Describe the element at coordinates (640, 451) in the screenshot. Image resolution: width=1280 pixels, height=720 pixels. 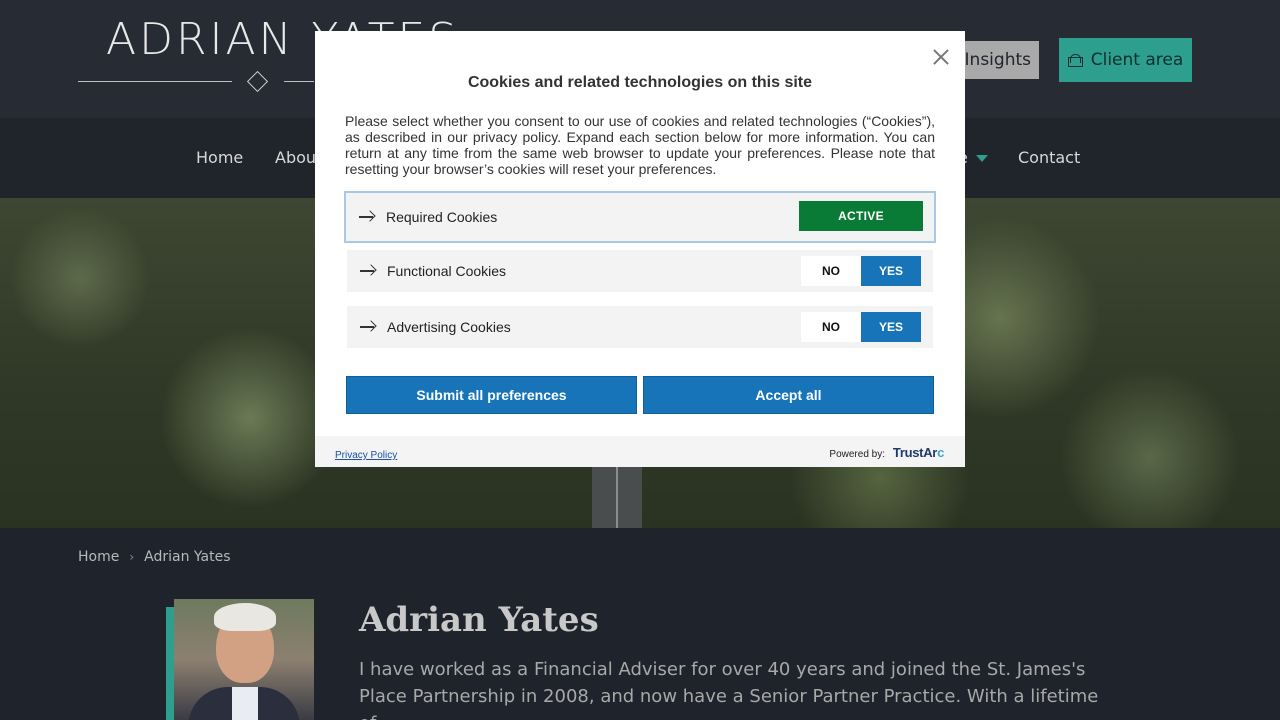
I see `modal-footer: Privacy Policy Powered by: TrustArc` at that location.